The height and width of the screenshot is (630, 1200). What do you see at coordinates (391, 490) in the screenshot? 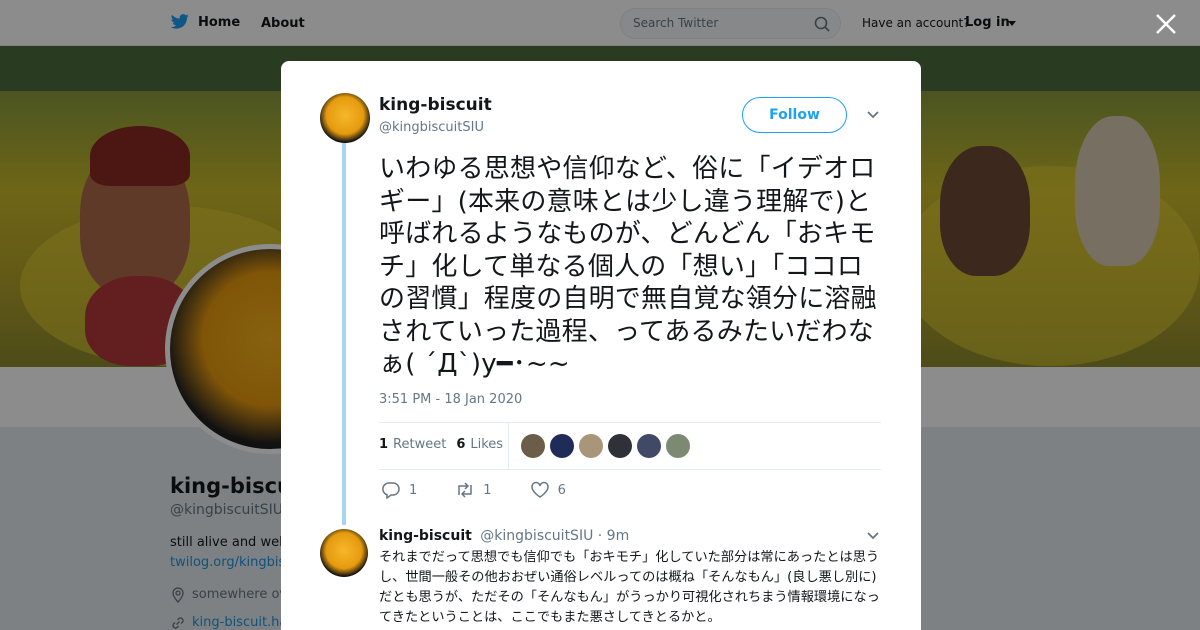
I see `reply-icon` at bounding box center [391, 490].